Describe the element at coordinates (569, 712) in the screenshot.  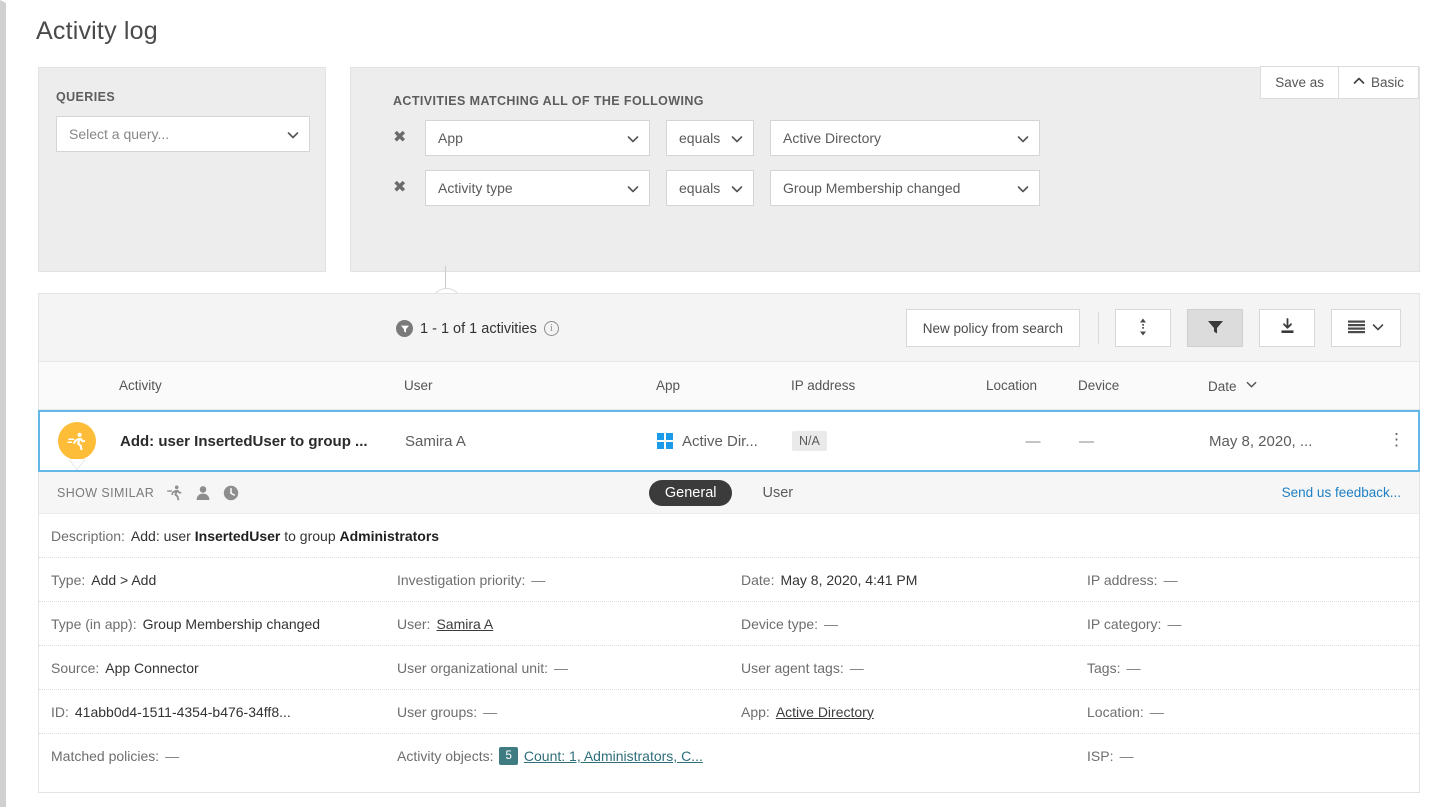
I see `field-user-groups: User groups: —` at that location.